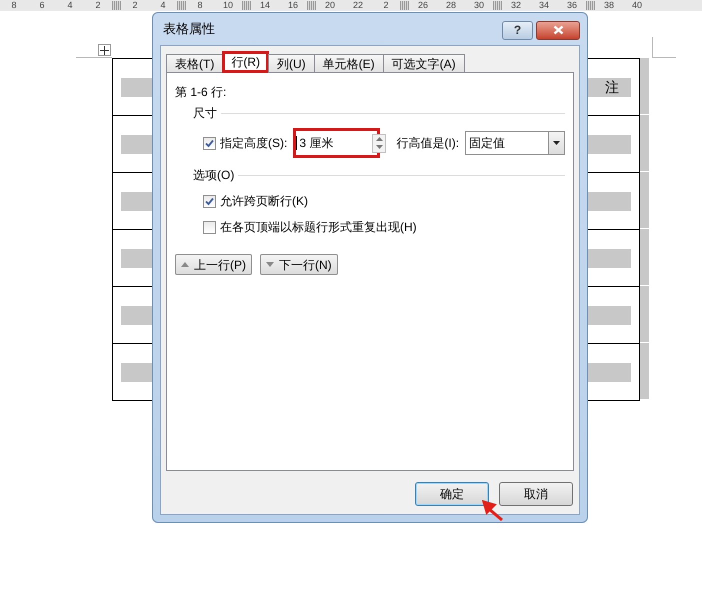  What do you see at coordinates (493, 511) in the screenshot?
I see `annotation-arrow-icon` at bounding box center [493, 511].